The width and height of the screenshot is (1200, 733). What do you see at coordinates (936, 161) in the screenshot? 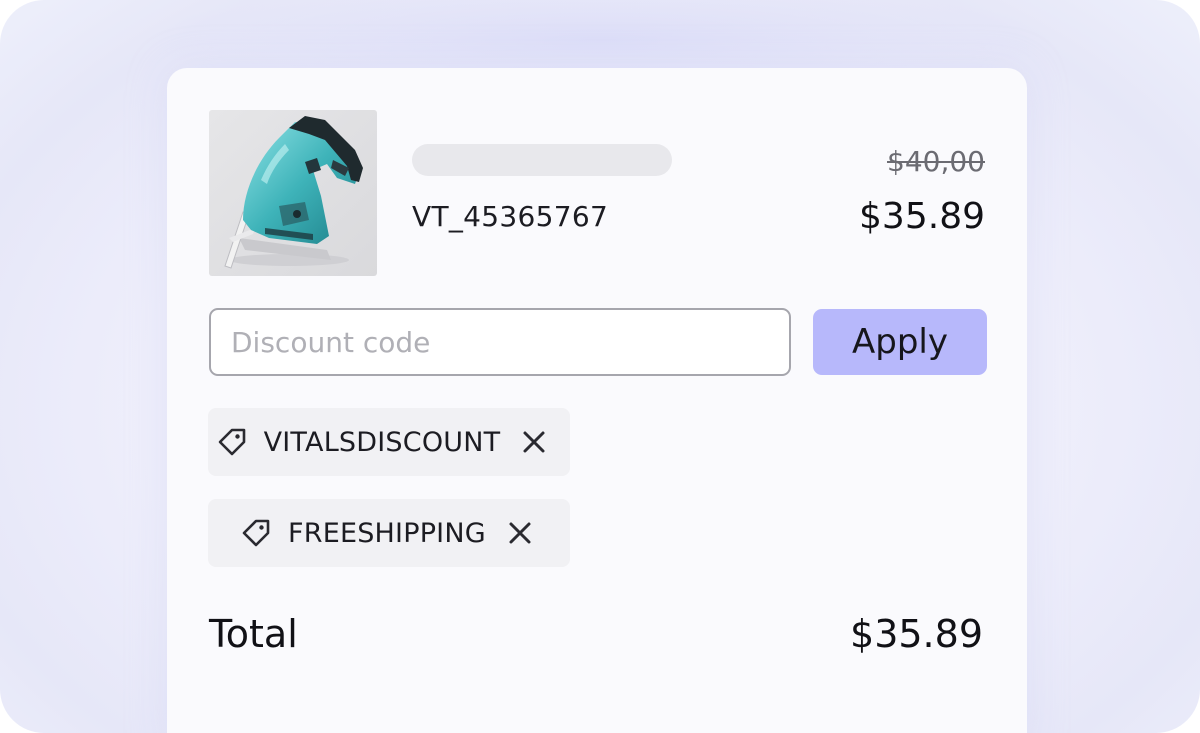
I see `original-price: $40,00` at bounding box center [936, 161].